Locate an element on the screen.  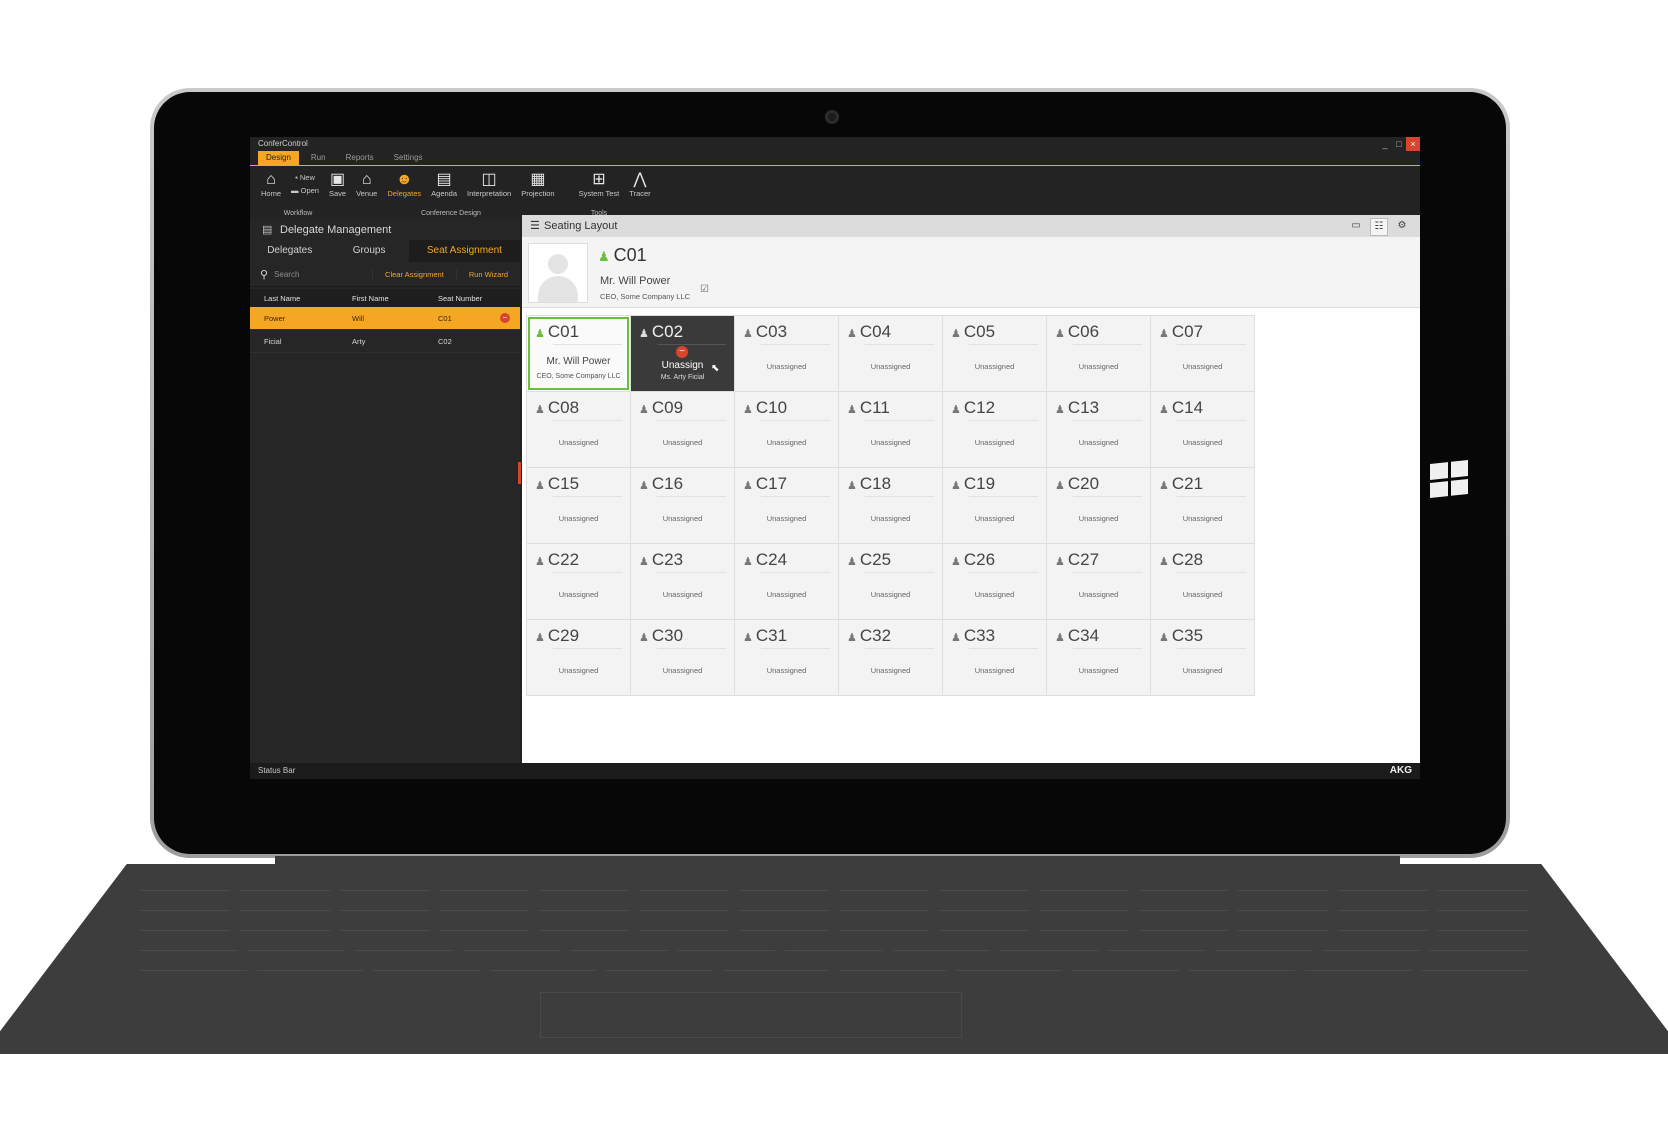
tracer-icon: ⋀ is located at coordinates (640, 179).